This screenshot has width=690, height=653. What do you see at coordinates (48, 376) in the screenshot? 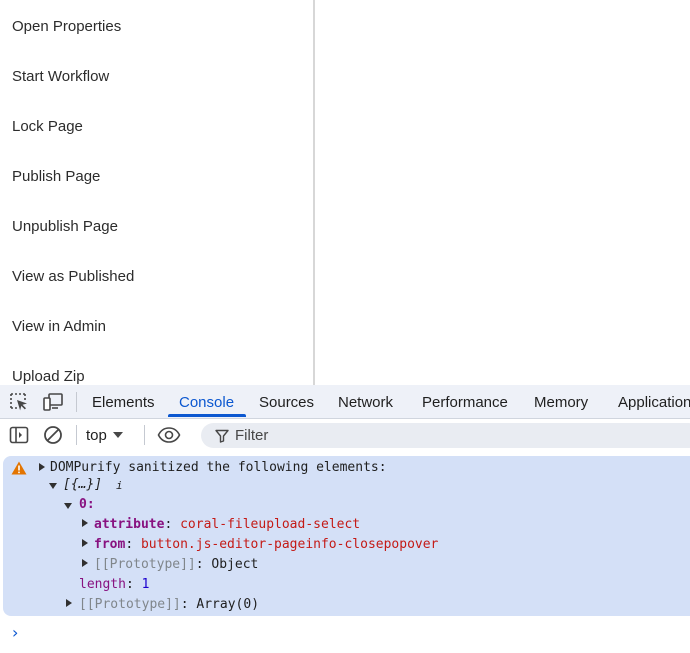
I see `menu-item-upload-zip: Upload Zip` at bounding box center [48, 376].